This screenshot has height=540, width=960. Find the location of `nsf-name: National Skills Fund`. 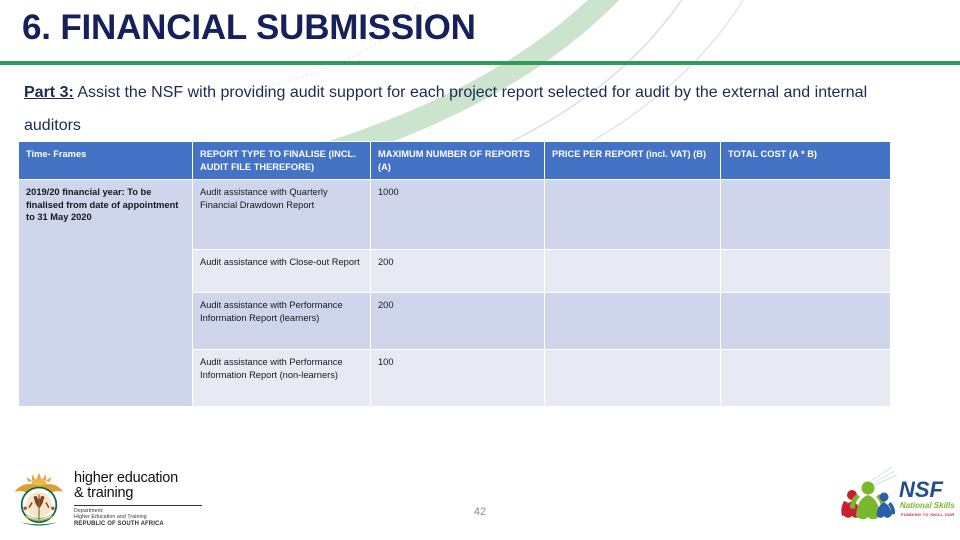

nsf-name: National Skills Fund is located at coordinates (928, 505).